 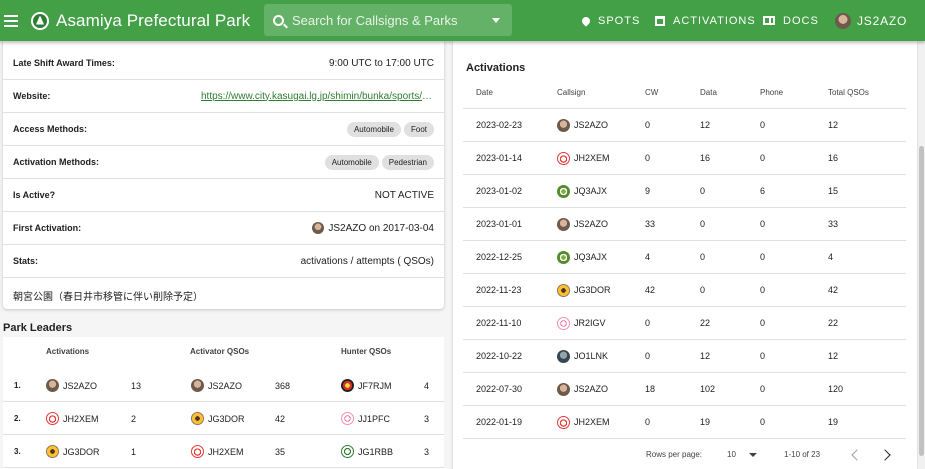 What do you see at coordinates (590, 323) in the screenshot?
I see `callsign-link: JR2IGV` at bounding box center [590, 323].